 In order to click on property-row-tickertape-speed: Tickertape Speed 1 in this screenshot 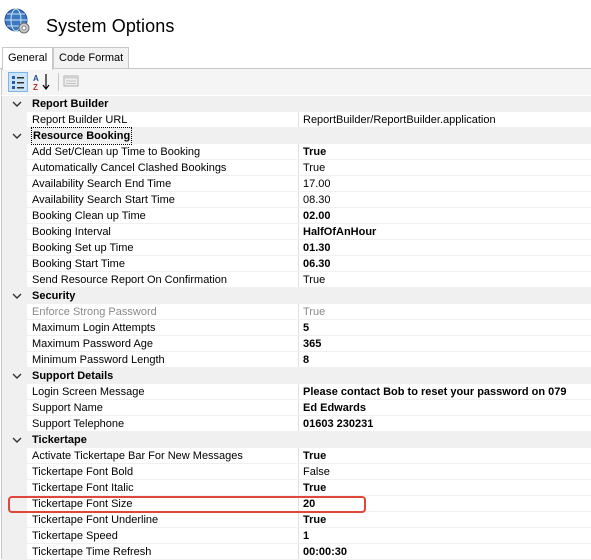, I will do `click(296, 536)`.